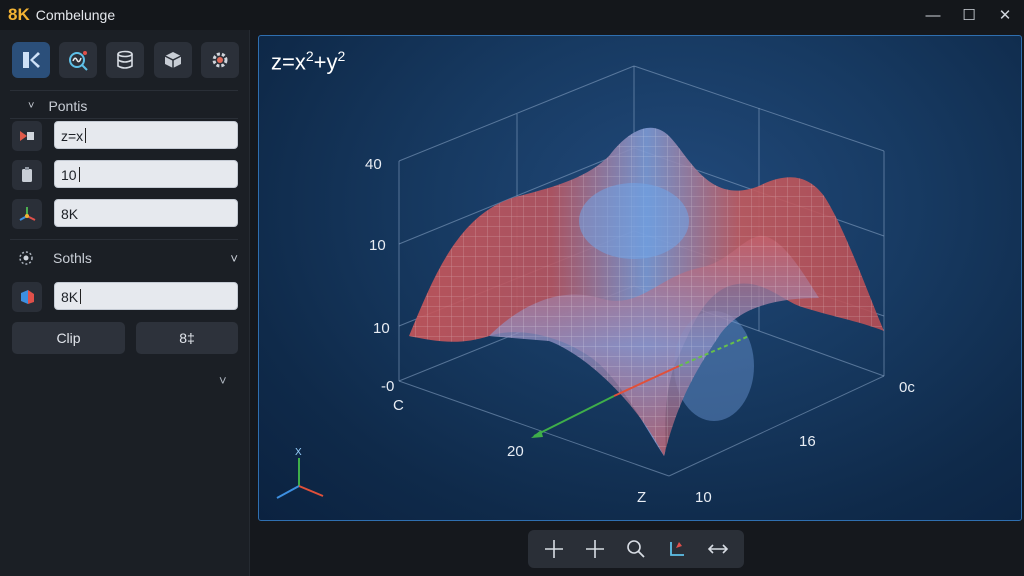  What do you see at coordinates (127, 258) in the screenshot?
I see `section-header-sothls: Sothls ˅` at bounding box center [127, 258].